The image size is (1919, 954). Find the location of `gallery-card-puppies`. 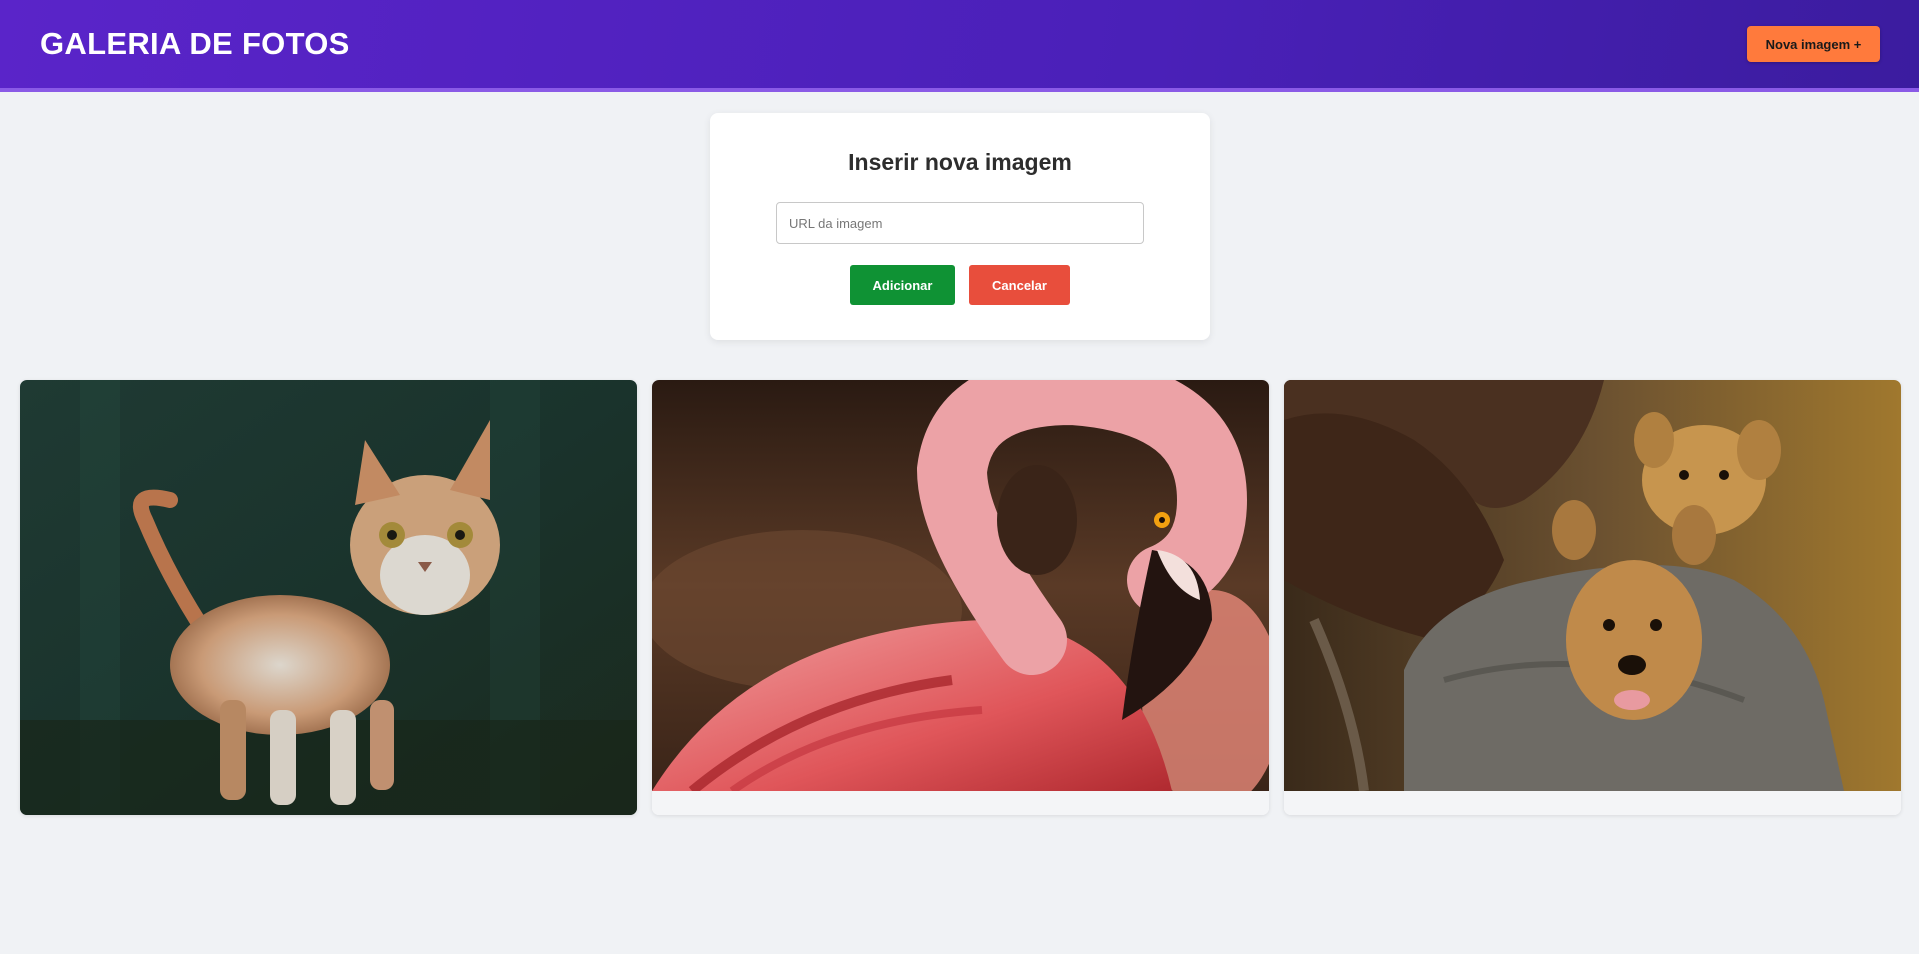

gallery-card-puppies is located at coordinates (1592, 597).